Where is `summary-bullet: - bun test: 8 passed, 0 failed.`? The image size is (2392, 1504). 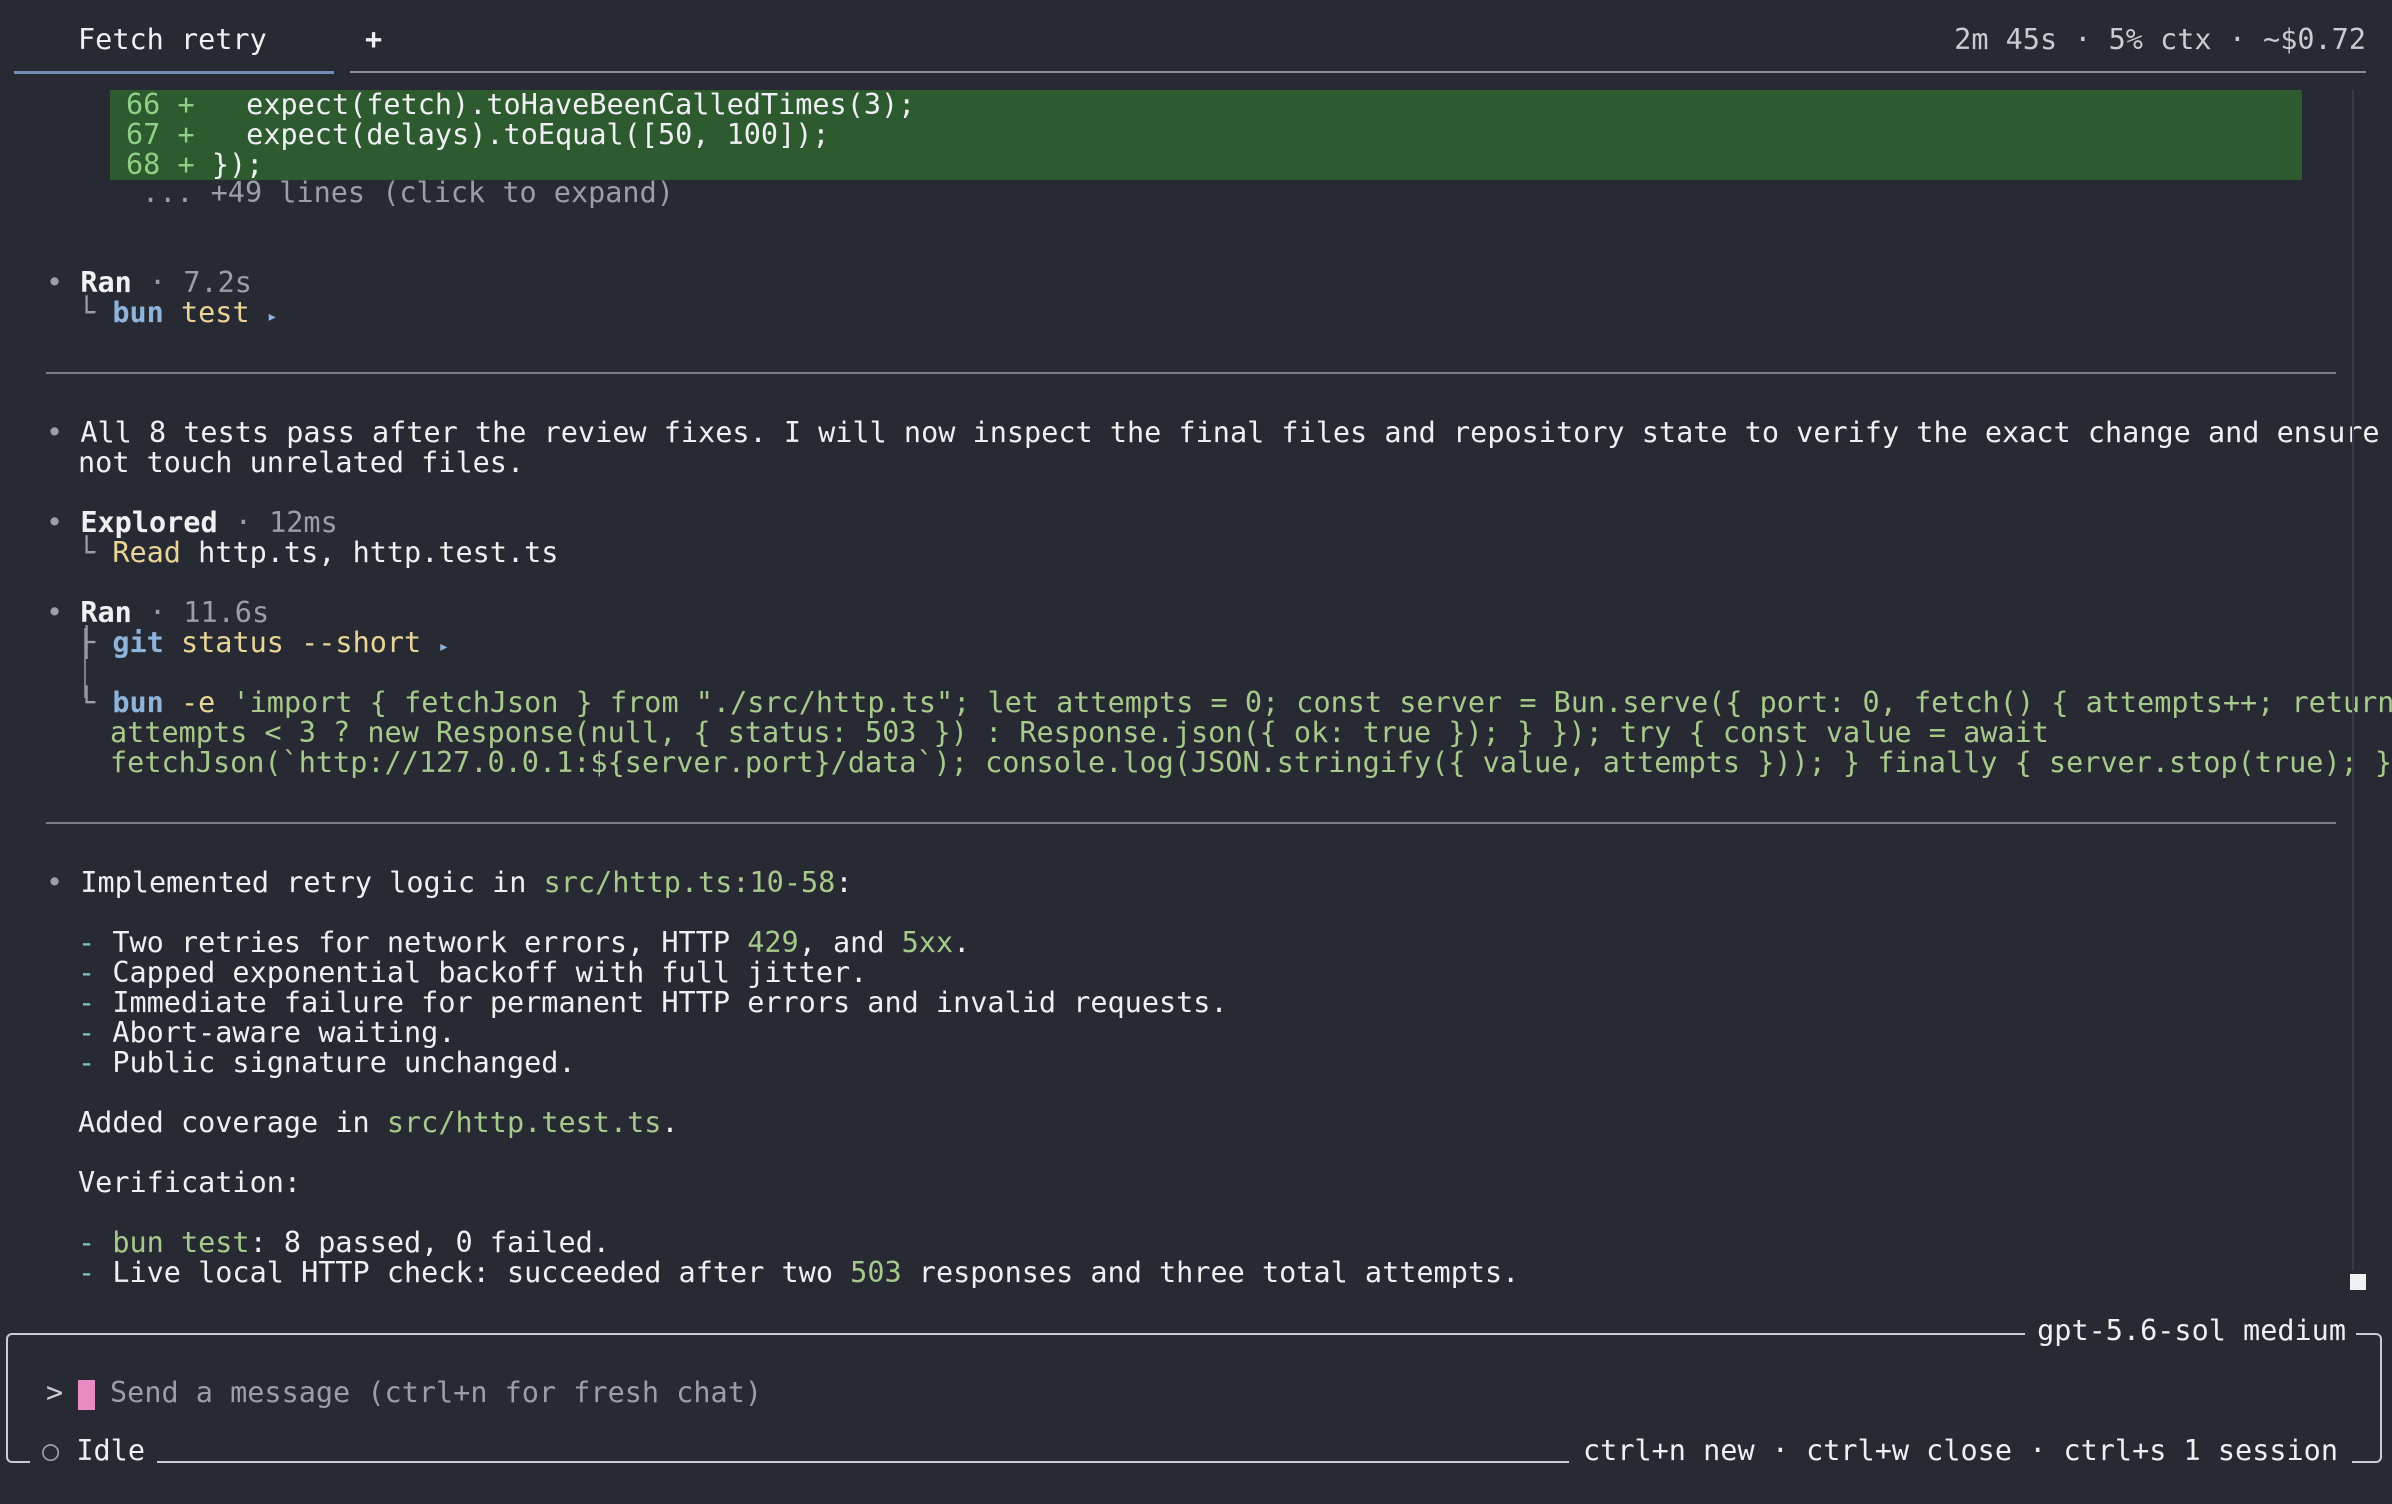
summary-bullet: - bun test: 8 passed, 0 failed. is located at coordinates (344, 1242).